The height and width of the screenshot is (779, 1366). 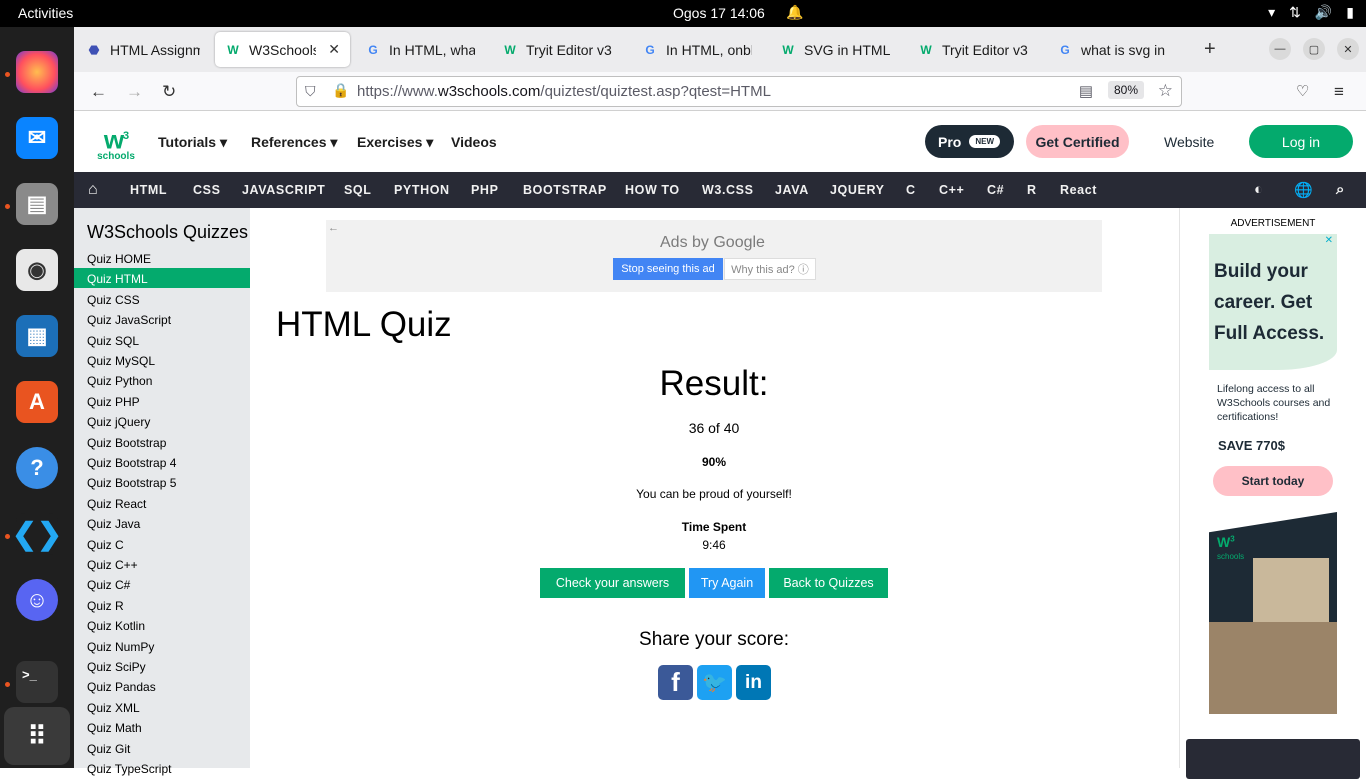 I want to click on sidebar-item-quiz-mysql: Quiz MySQL, so click(x=162, y=360).